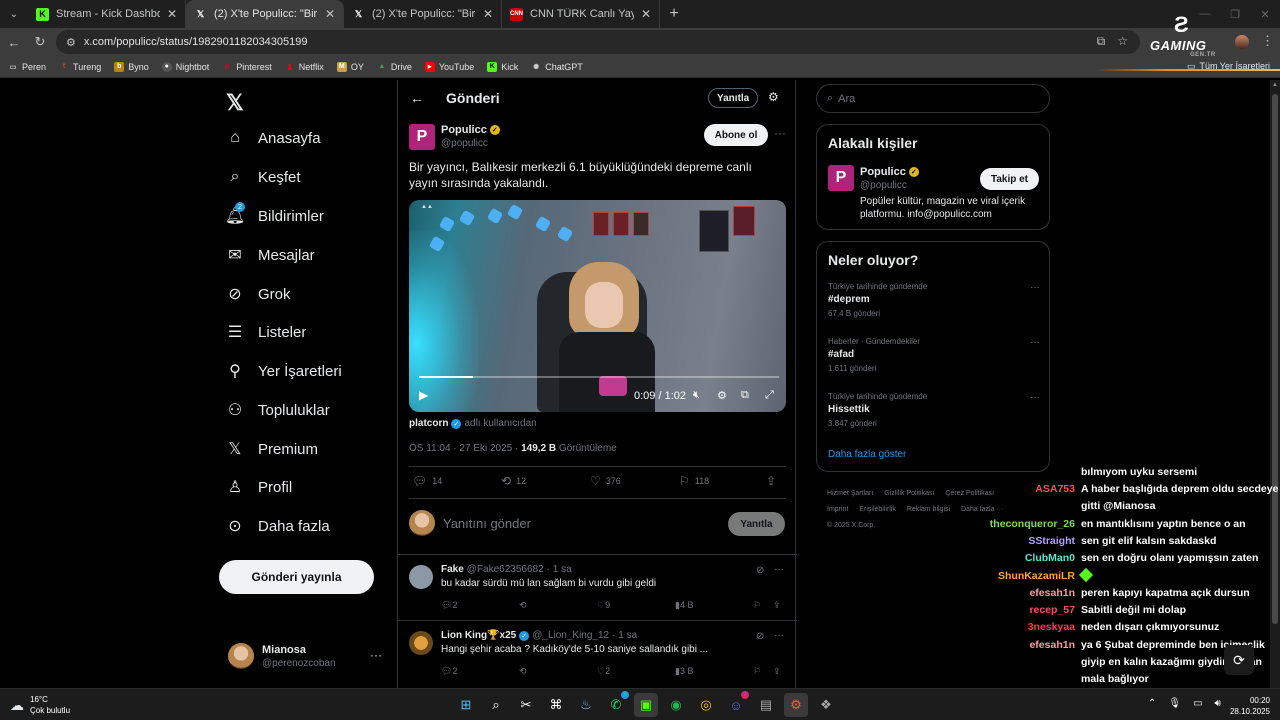 The width and height of the screenshot is (1280, 720). I want to click on nav-notifications: 🔔︎ 2 Bildirimler, so click(274, 216).